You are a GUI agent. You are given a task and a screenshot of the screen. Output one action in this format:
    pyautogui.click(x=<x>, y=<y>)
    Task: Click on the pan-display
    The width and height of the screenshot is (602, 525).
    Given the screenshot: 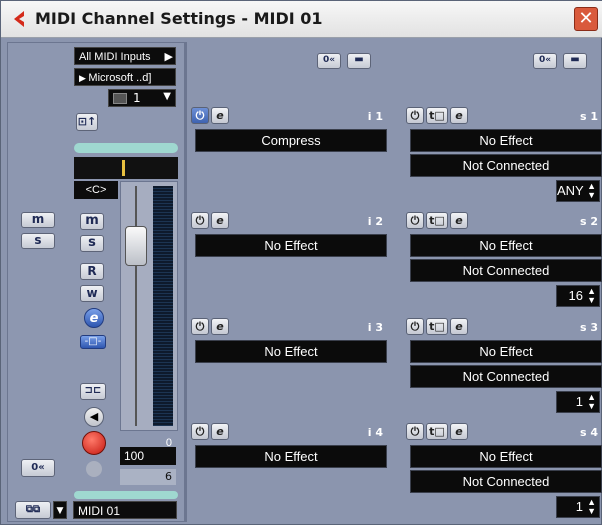 What is the action you would take?
    pyautogui.click(x=126, y=168)
    